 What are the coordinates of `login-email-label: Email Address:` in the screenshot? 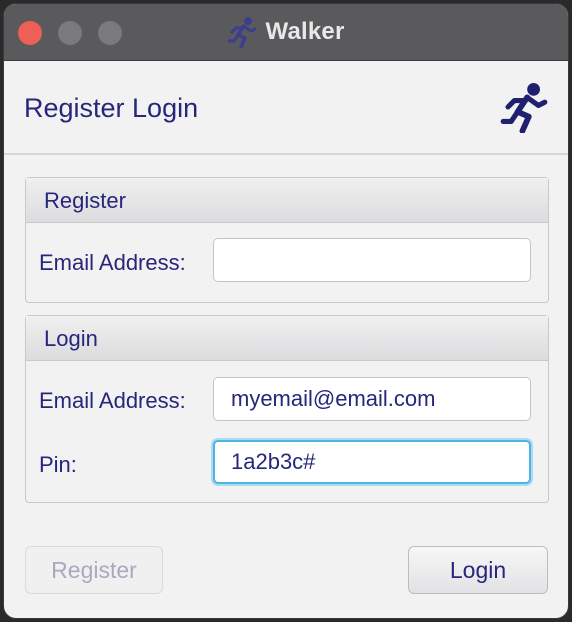 It's located at (112, 400).